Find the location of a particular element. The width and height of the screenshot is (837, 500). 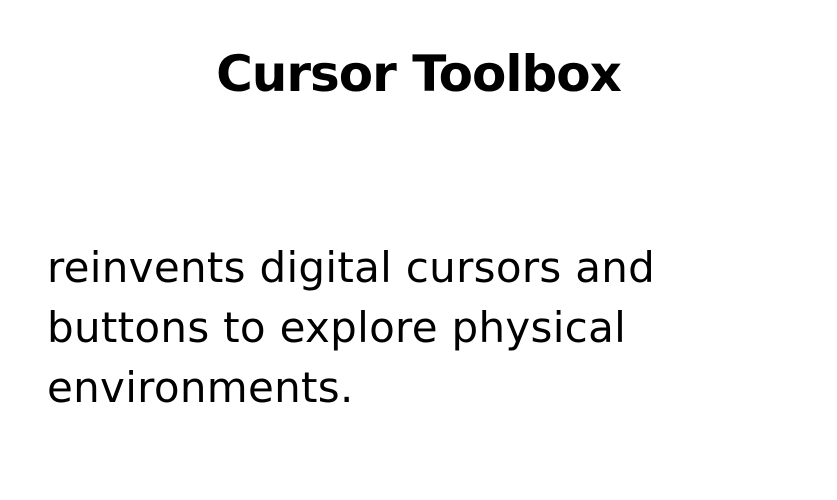

slide-title: Cursor Toolbox is located at coordinates (419, 74).